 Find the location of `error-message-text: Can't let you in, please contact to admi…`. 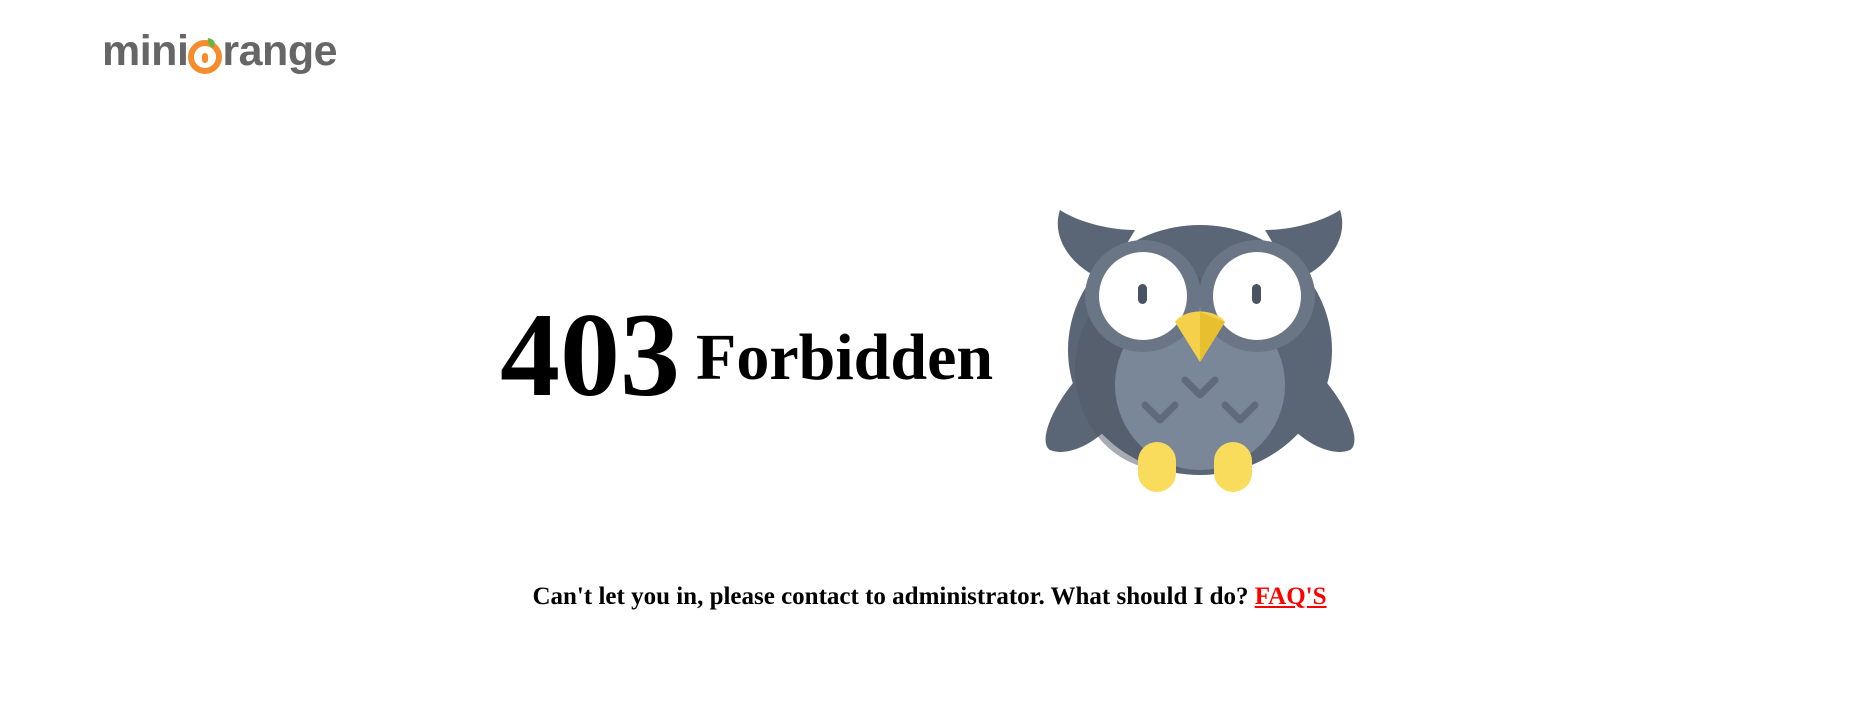

error-message-text: Can't let you in, please contact to admi… is located at coordinates (890, 596).